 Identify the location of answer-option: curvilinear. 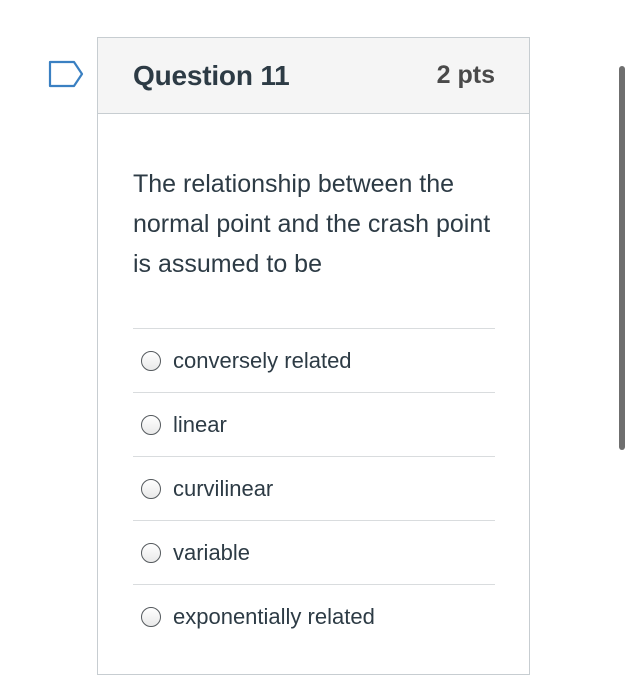
(314, 489).